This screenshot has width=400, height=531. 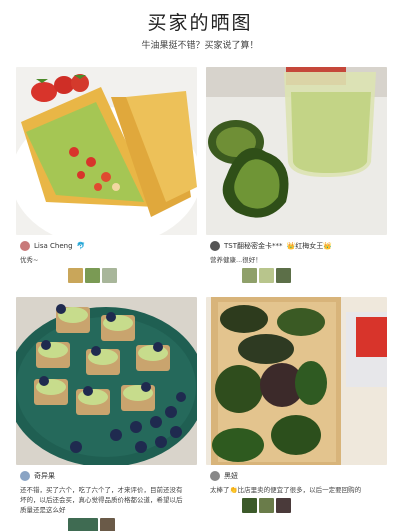 I want to click on comment-line: 坏的，以后还会买，真心觉得品质价格都公道，希望以后, so click(x=101, y=500).